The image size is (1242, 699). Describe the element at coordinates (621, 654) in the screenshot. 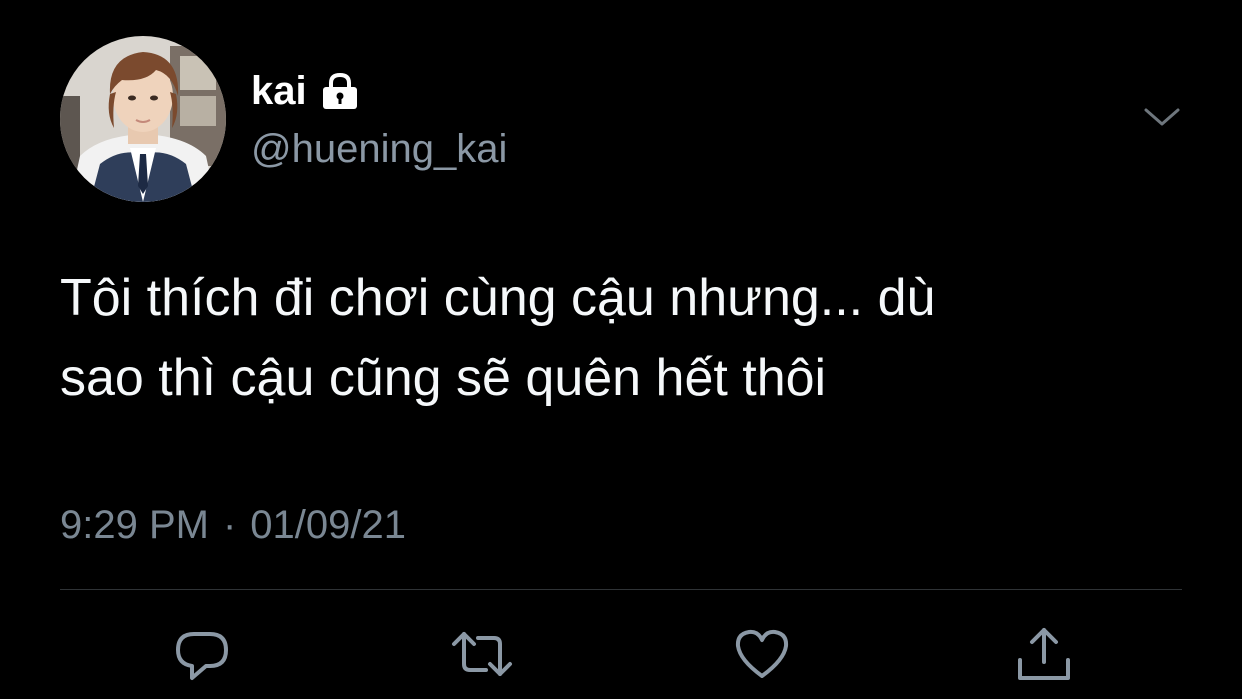

I see `action-bar` at that location.